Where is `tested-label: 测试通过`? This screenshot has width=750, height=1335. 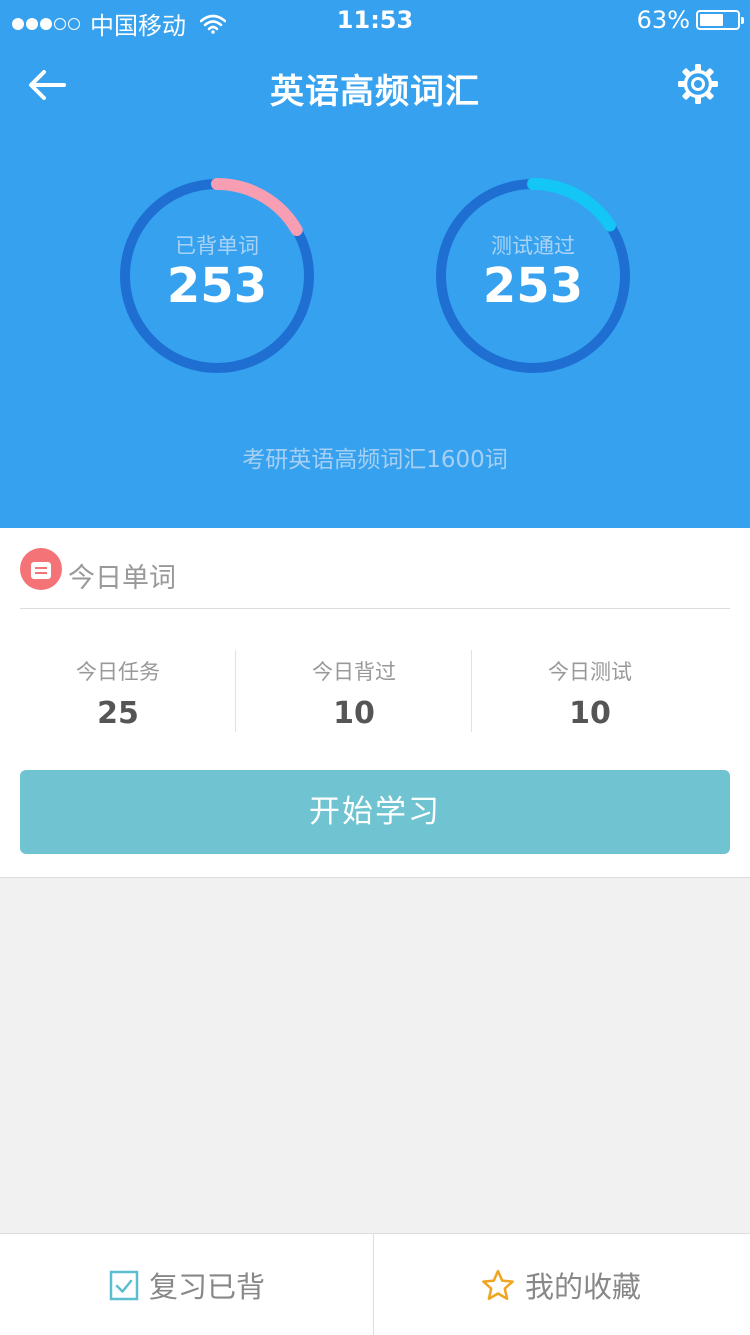
tested-label: 测试通过 is located at coordinates (533, 246).